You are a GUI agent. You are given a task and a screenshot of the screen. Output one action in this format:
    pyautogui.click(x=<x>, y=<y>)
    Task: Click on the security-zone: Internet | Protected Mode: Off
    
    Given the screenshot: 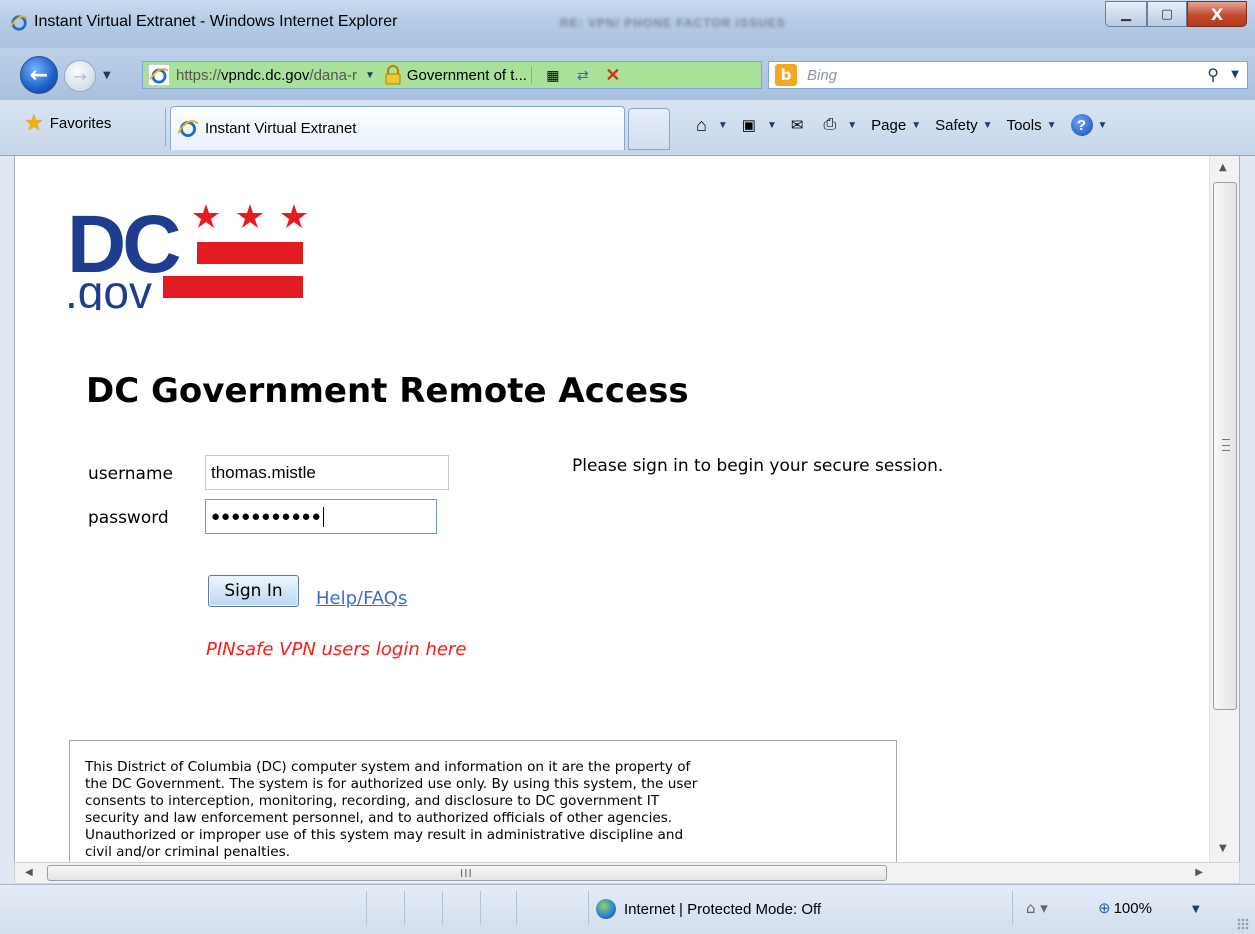 What is the action you would take?
    pyautogui.click(x=708, y=909)
    